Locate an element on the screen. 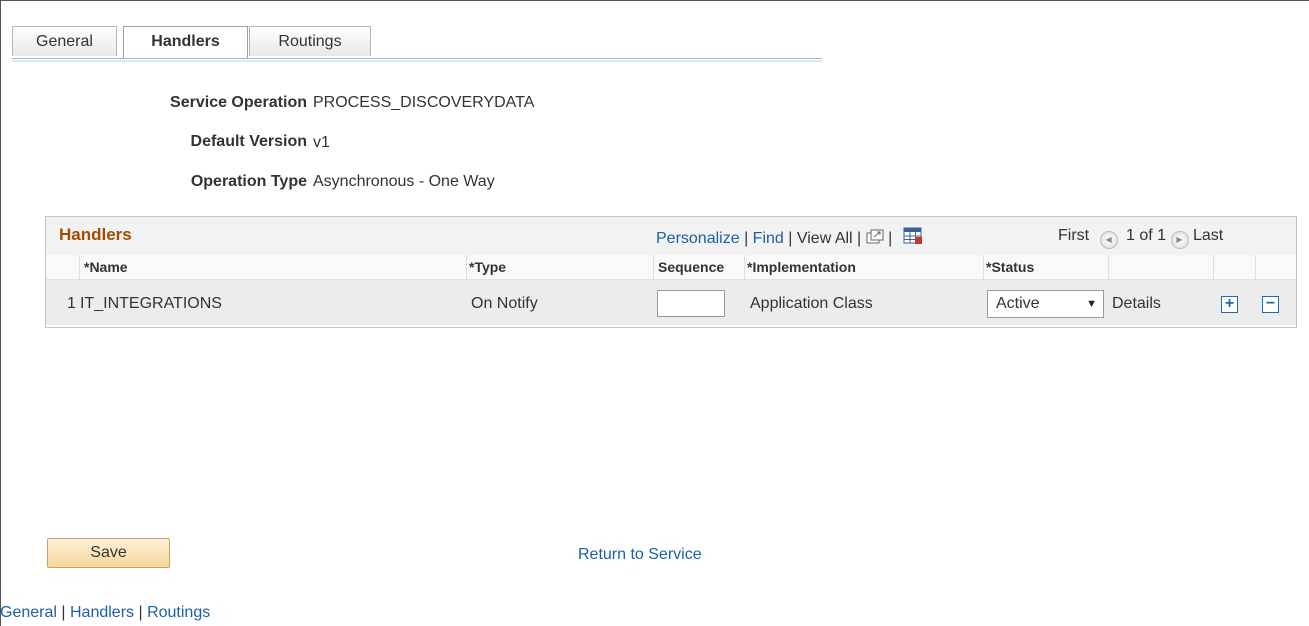  return-to-service-link: Return to Service is located at coordinates (640, 555).